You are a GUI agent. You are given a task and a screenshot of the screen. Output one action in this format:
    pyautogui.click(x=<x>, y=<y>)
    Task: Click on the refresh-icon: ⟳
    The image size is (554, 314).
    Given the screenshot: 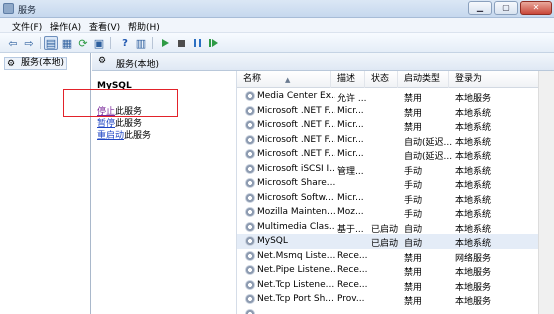 What is the action you would take?
    pyautogui.click(x=83, y=43)
    